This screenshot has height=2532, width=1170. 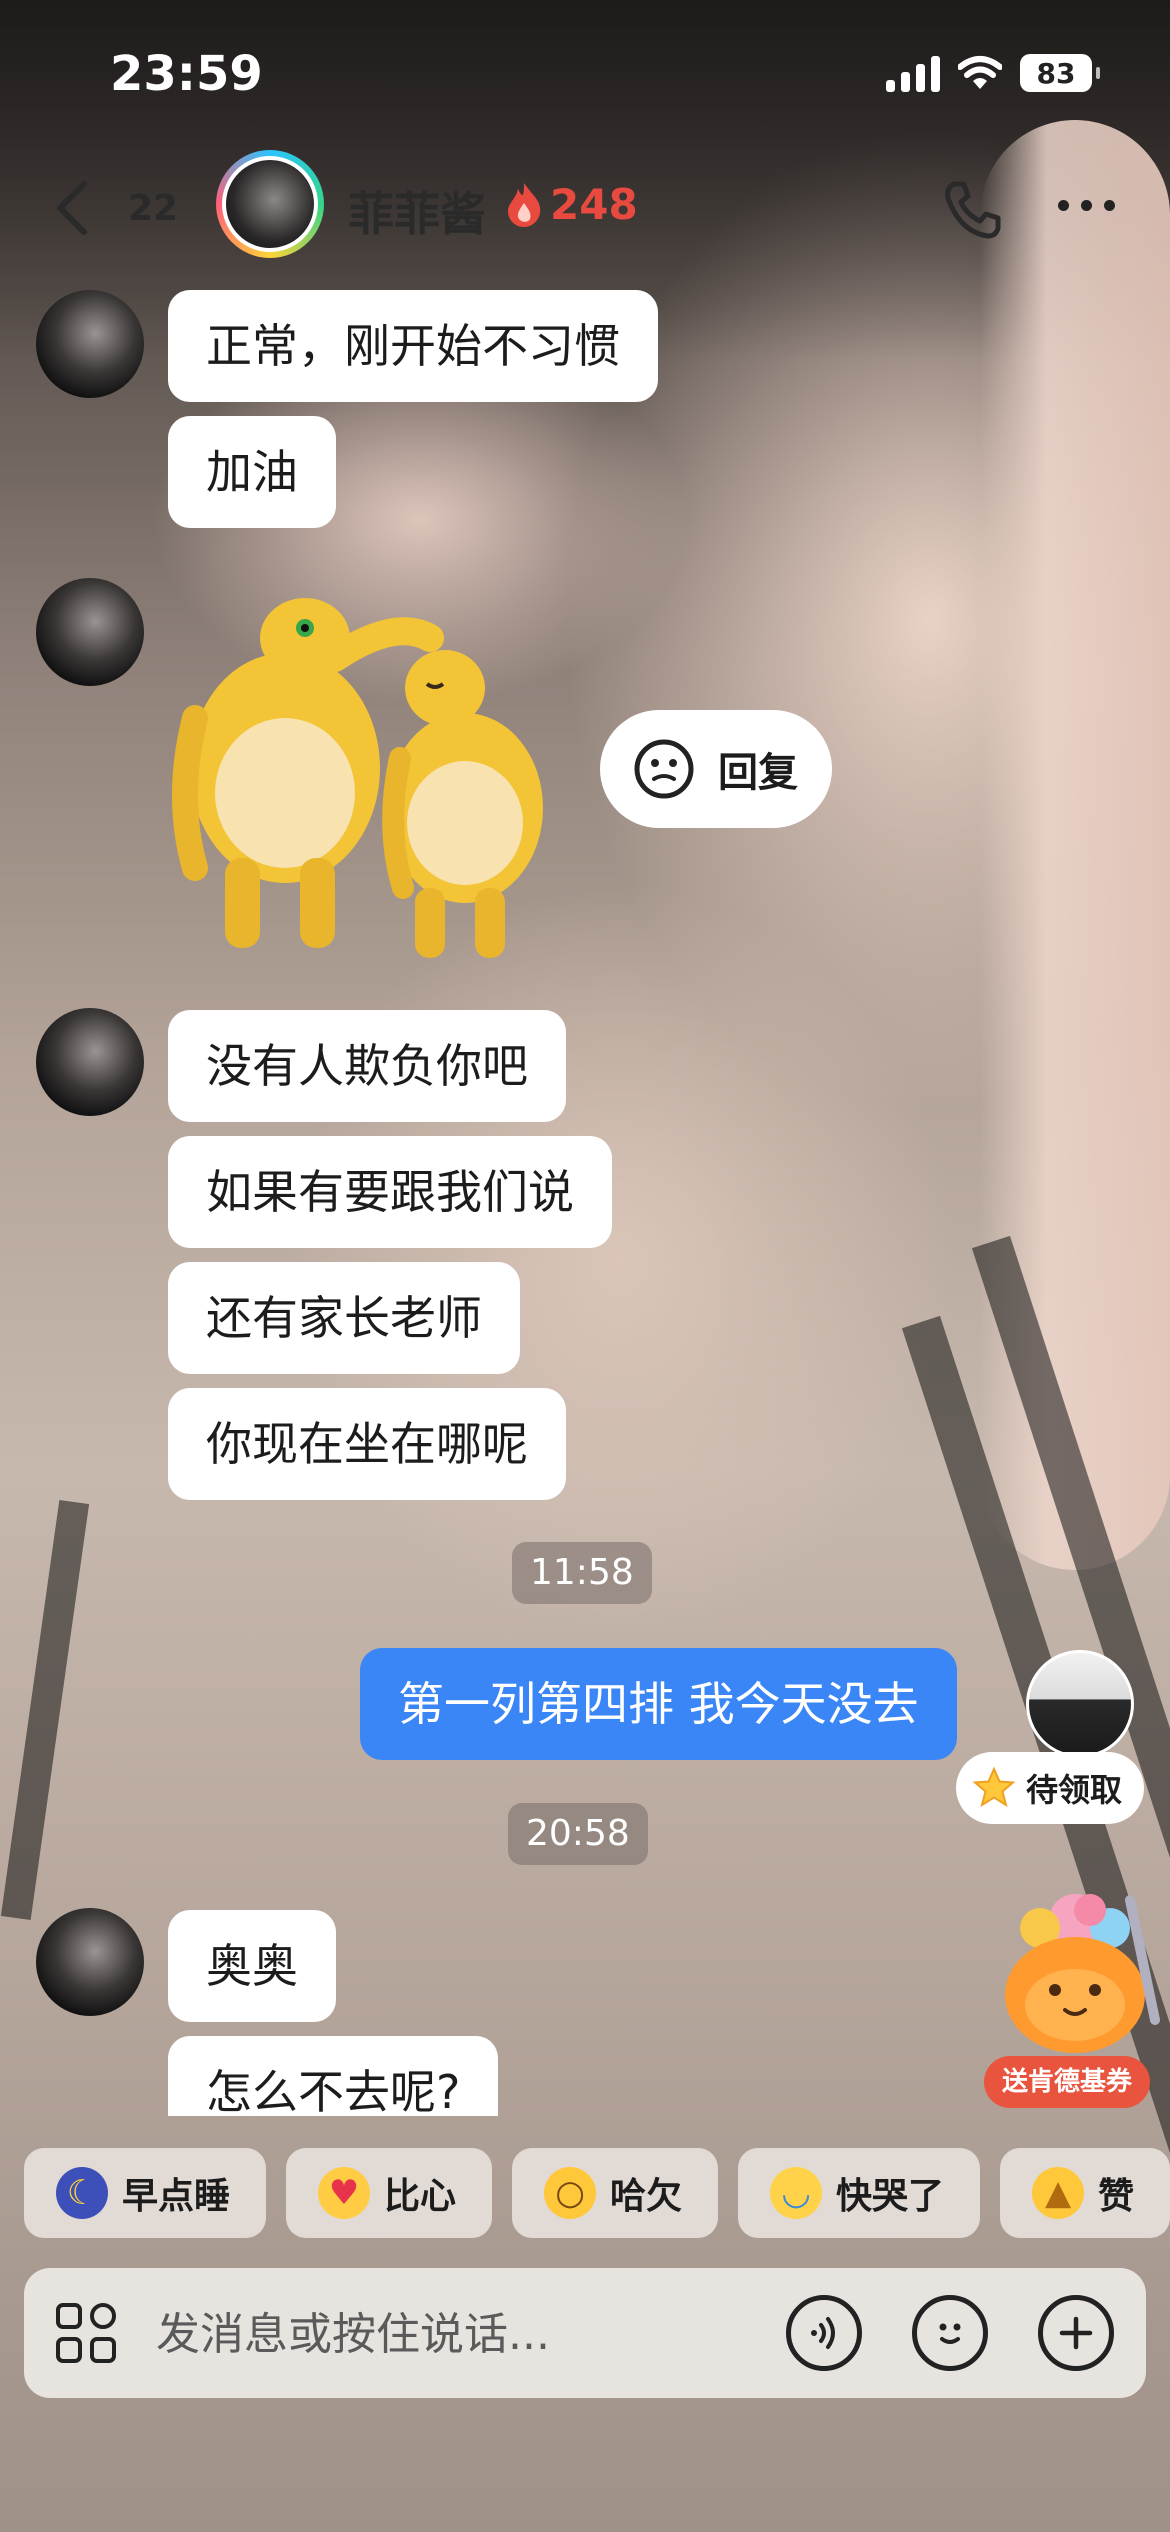 I want to click on kfc-coupon-label: 送肯德基券, so click(x=1067, y=2082).